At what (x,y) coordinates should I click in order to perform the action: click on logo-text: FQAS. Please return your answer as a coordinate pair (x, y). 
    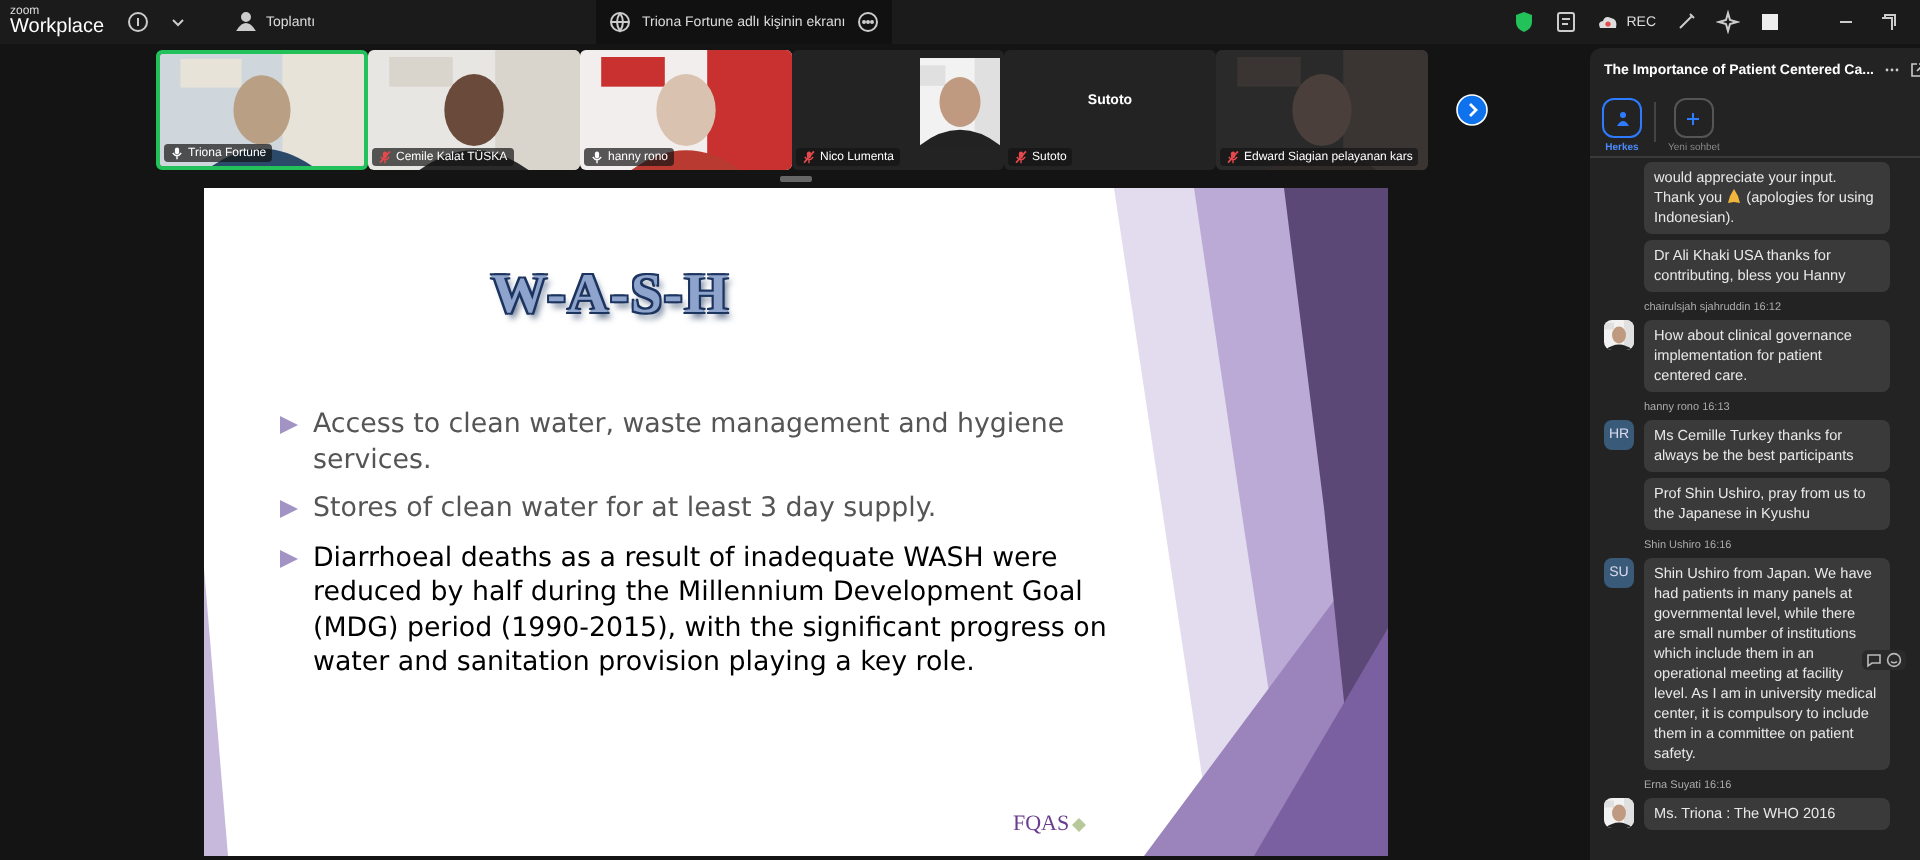
    Looking at the image, I should click on (1041, 824).